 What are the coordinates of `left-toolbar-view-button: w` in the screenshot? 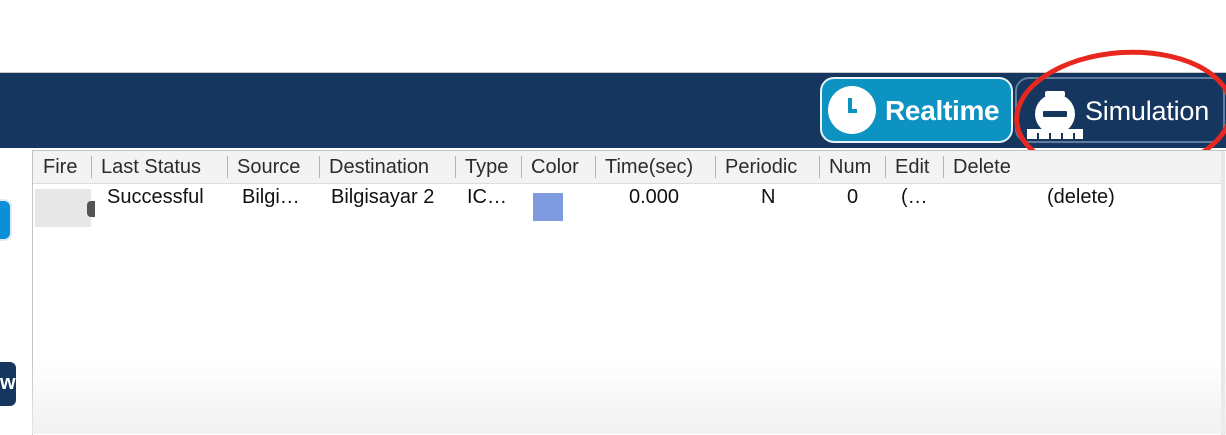 It's located at (8, 384).